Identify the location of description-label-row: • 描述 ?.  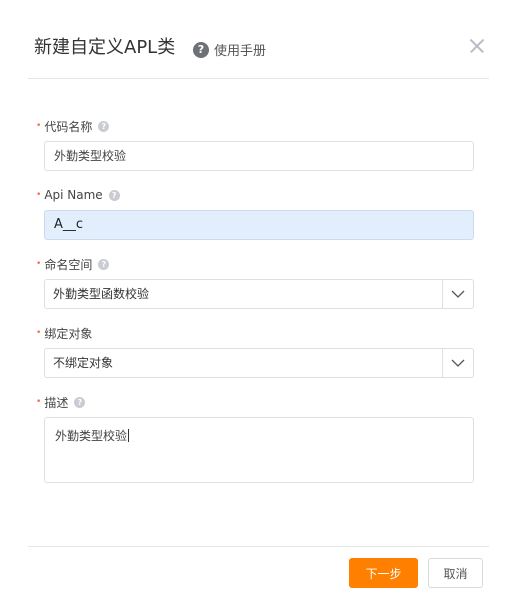
(61, 402).